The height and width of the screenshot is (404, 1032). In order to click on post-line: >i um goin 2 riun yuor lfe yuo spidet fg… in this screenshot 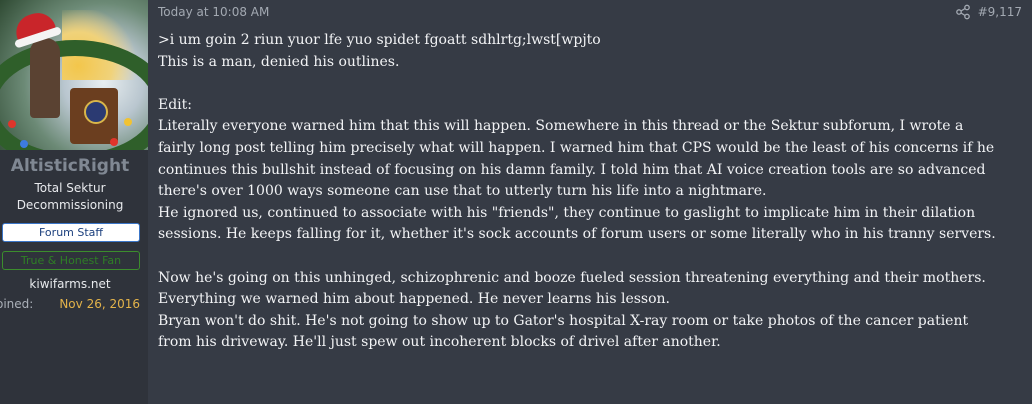, I will do `click(379, 40)`.